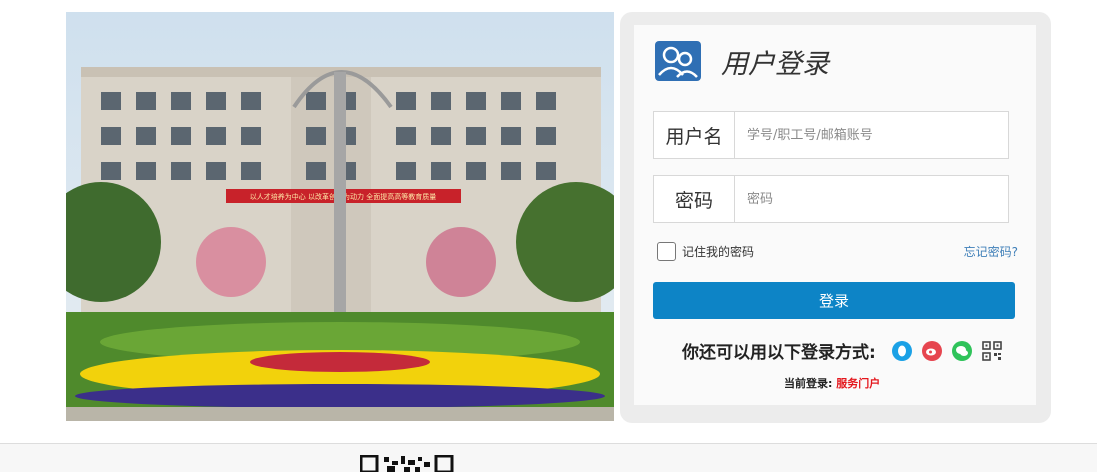 The image size is (1097, 472). I want to click on remember-label: 记住我的密码, so click(718, 252).